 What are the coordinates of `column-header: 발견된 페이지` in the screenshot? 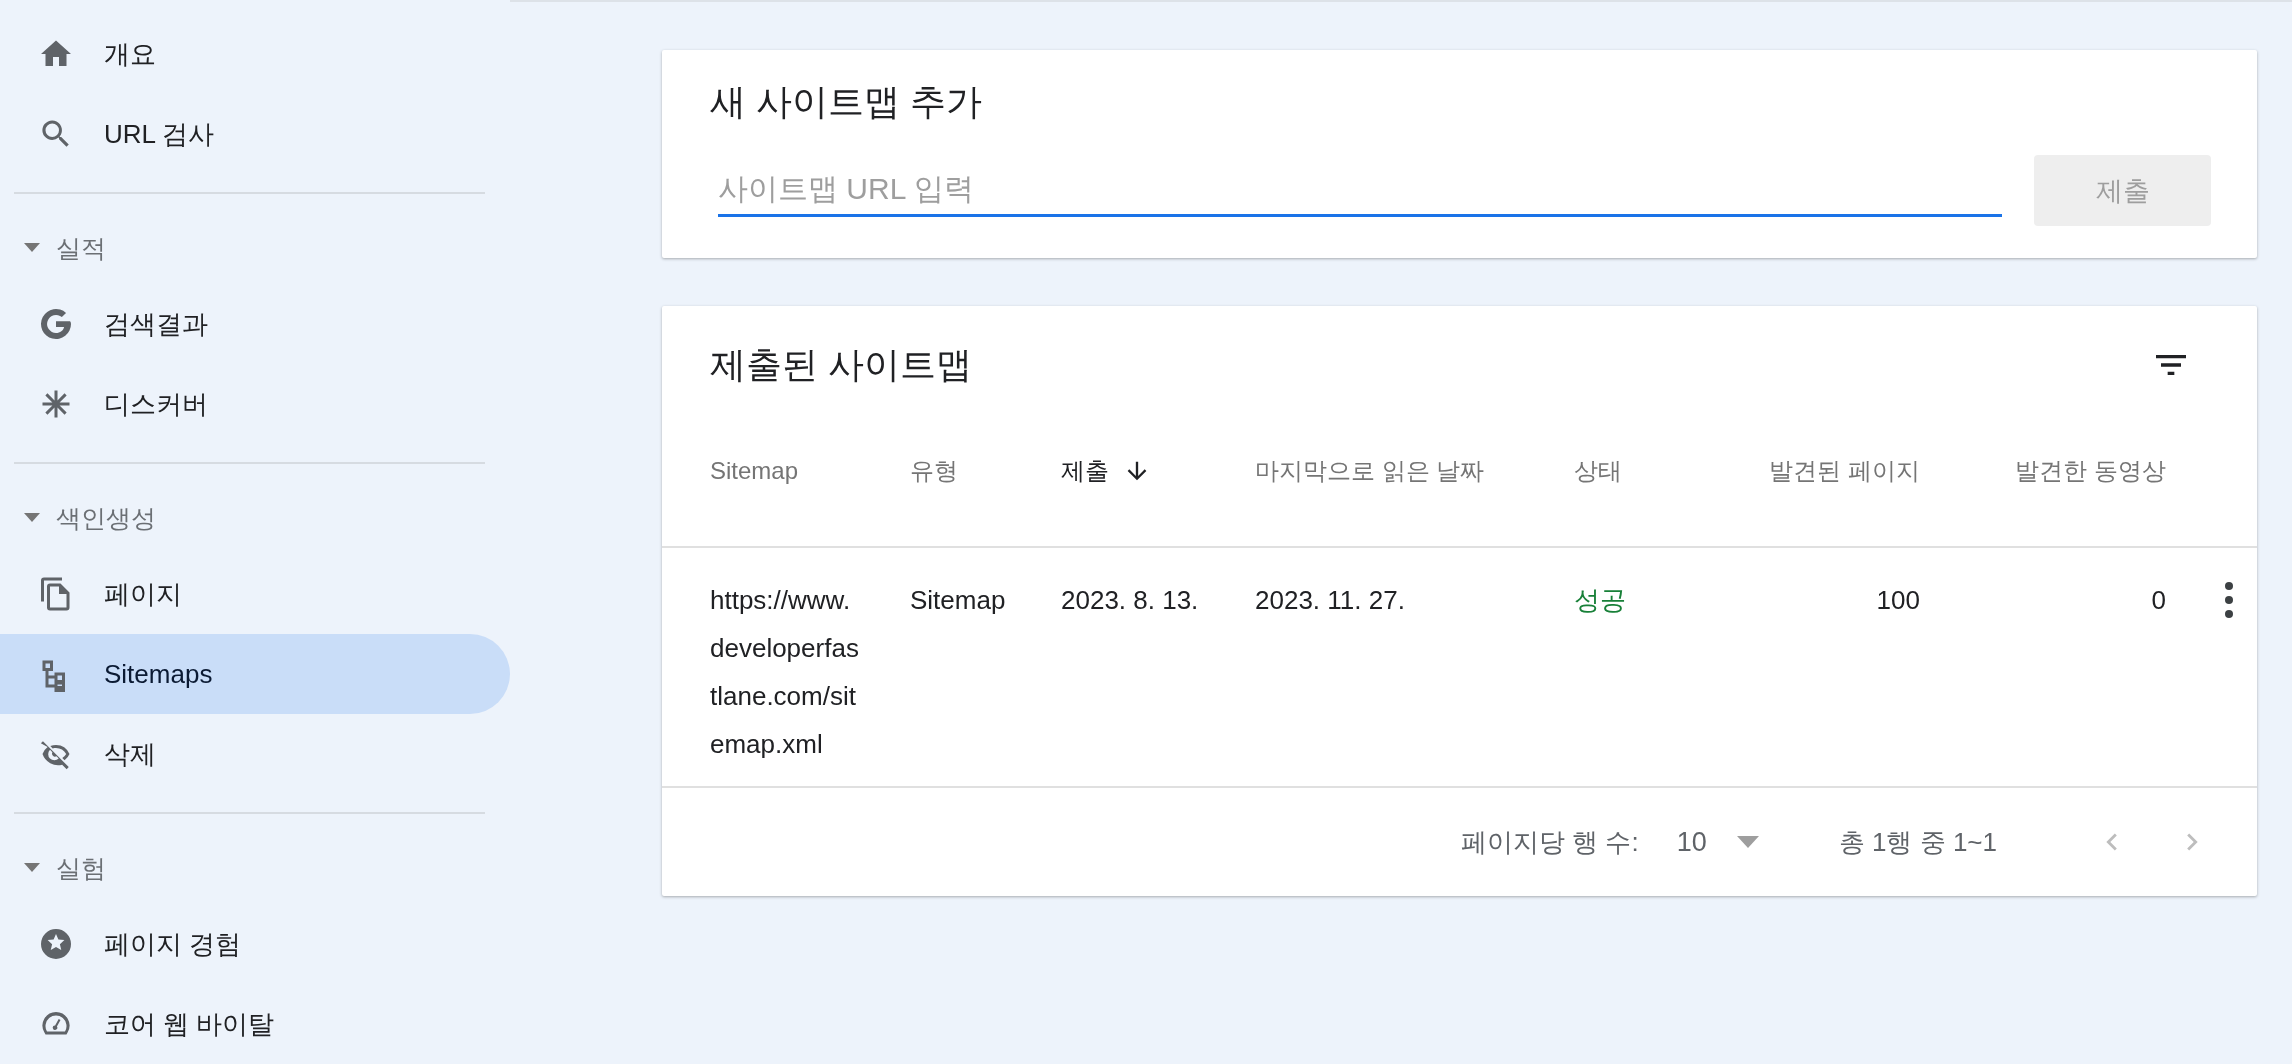 It's located at (1820, 471).